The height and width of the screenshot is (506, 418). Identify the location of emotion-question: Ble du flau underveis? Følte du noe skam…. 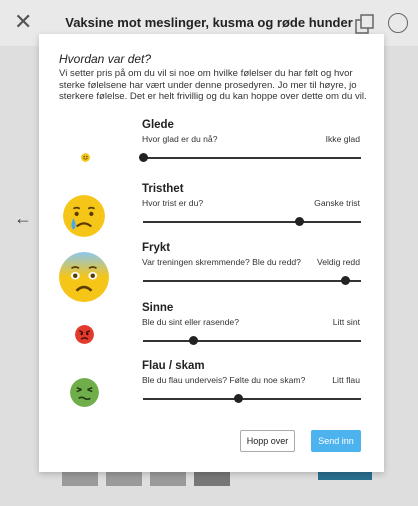
(224, 380).